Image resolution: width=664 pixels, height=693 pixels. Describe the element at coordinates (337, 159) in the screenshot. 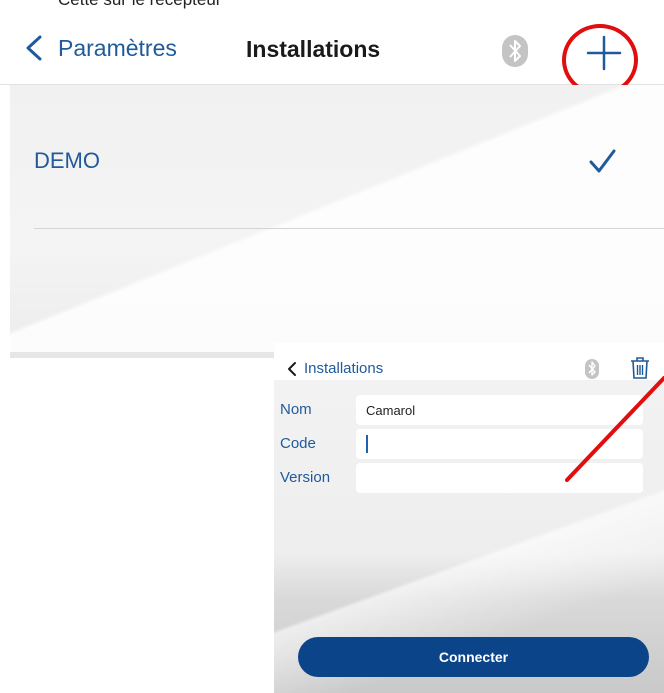

I see `list-item: DEMO` at that location.